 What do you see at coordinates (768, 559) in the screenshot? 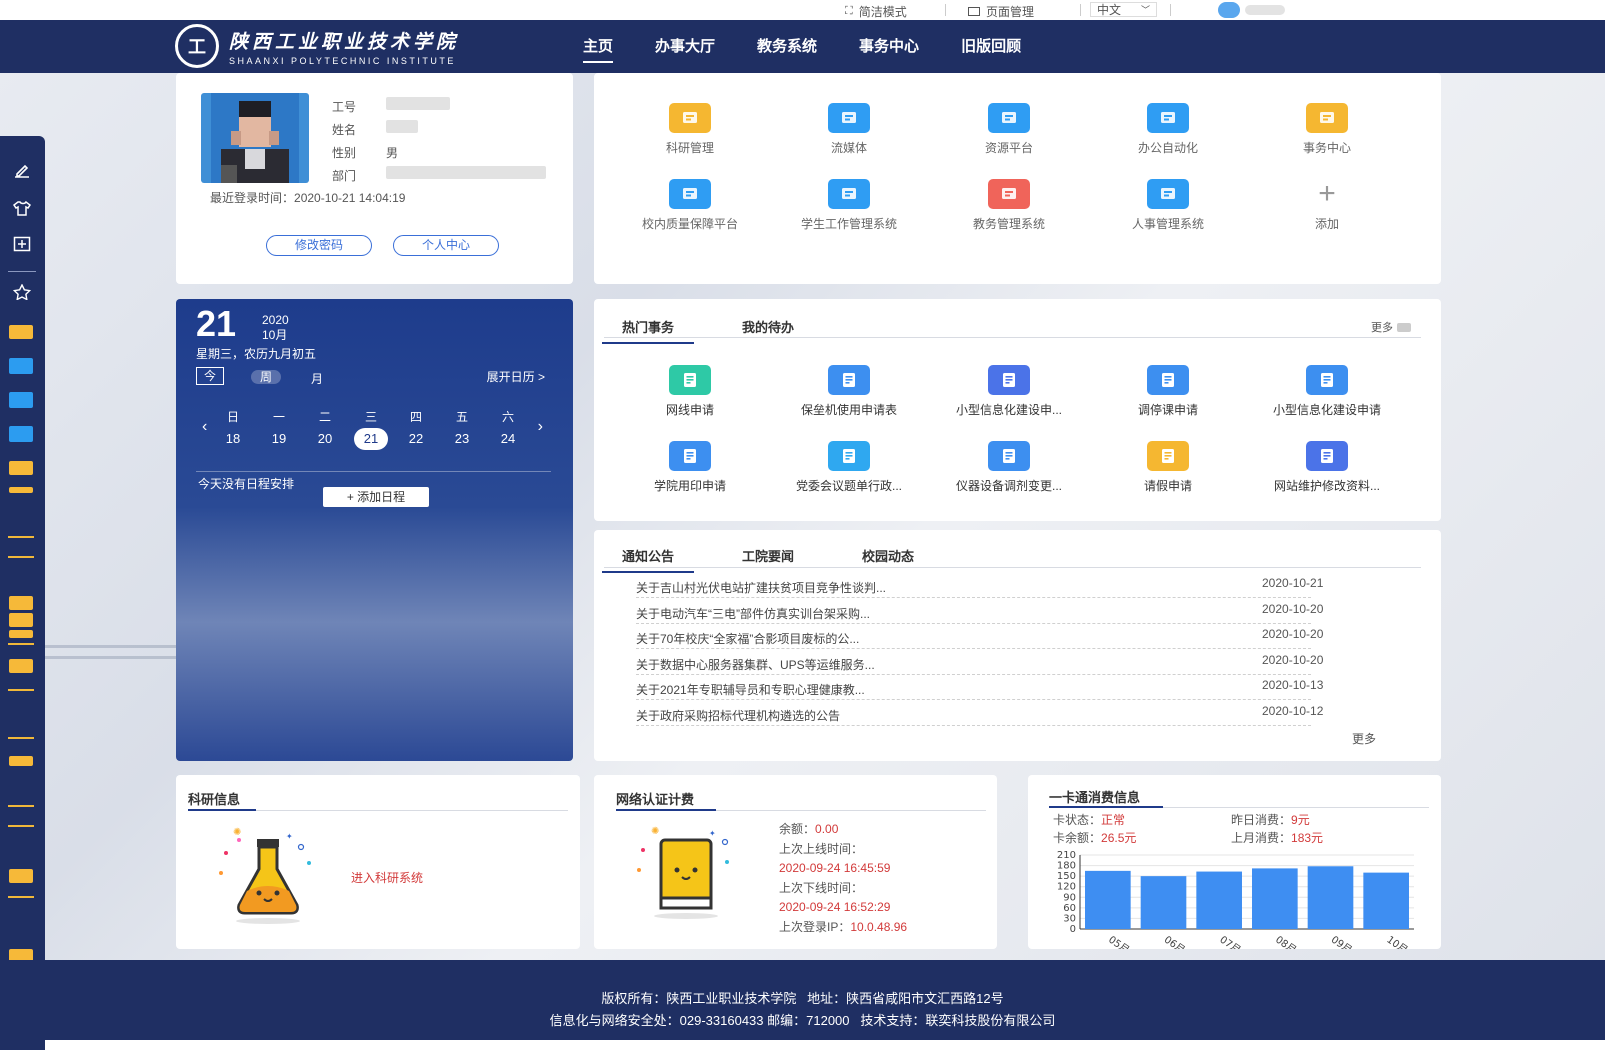
I see `tab-school-news: 工院要闻` at bounding box center [768, 559].